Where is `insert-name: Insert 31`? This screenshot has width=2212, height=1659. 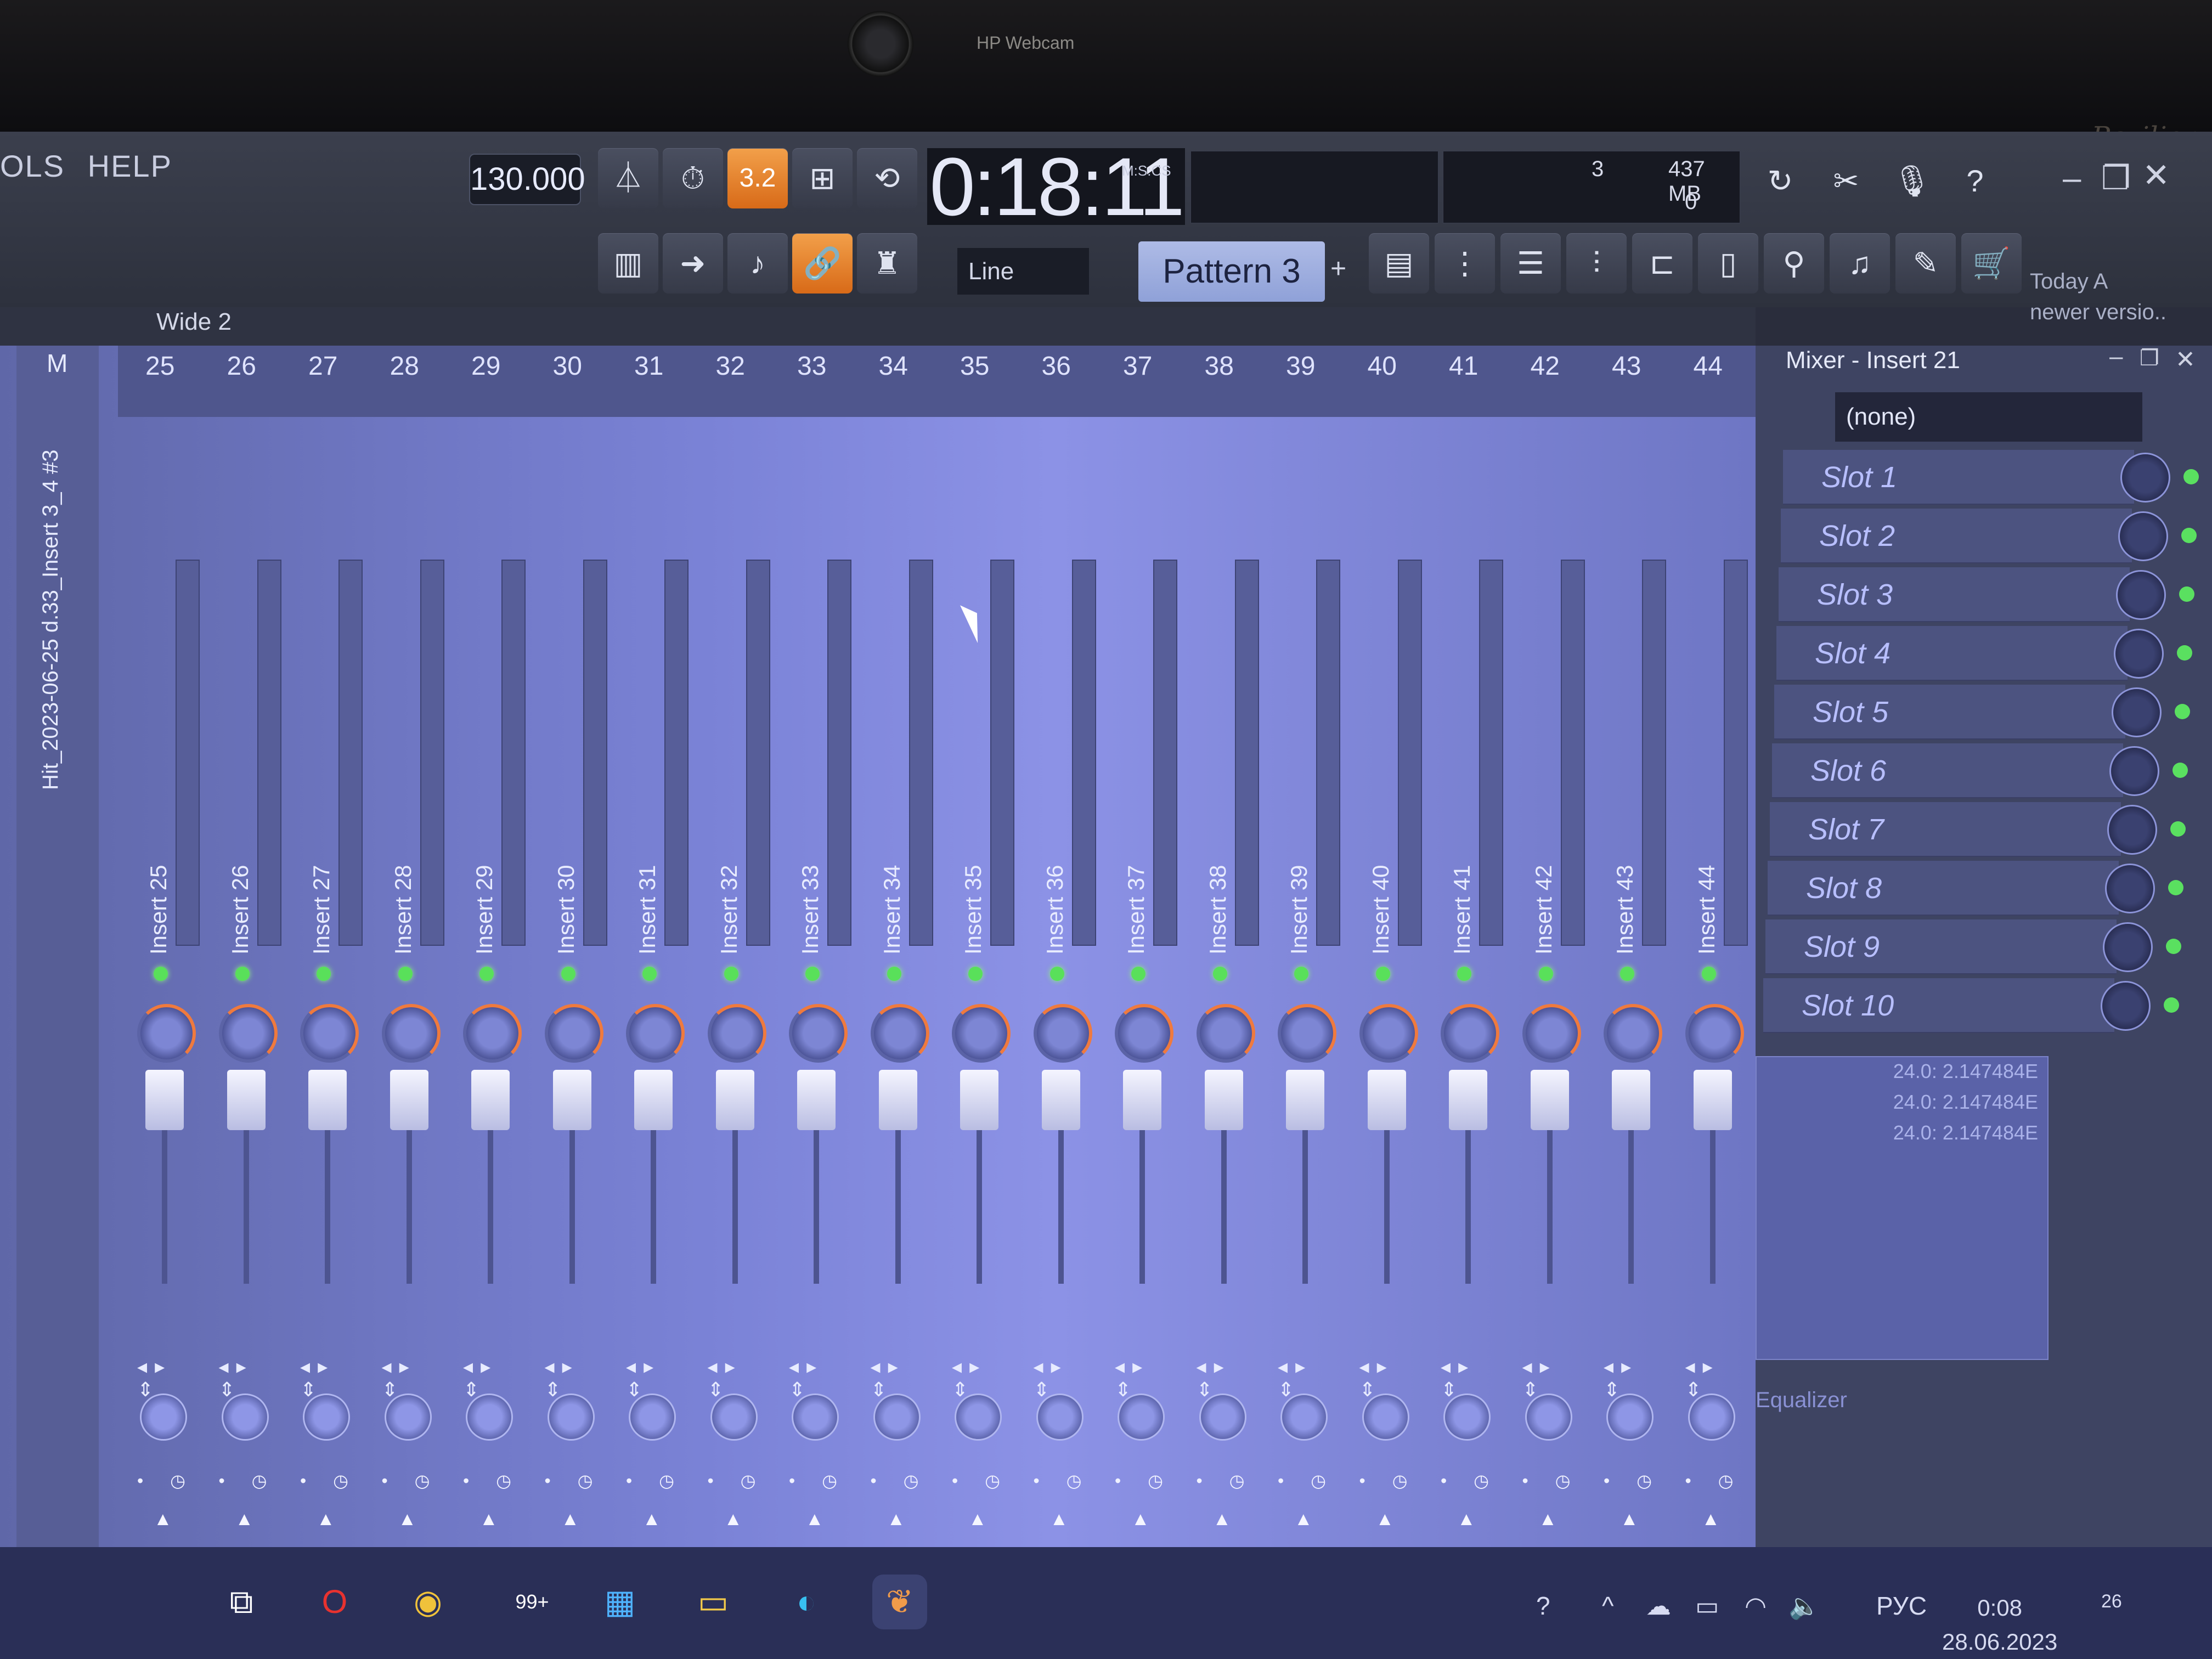 insert-name: Insert 31 is located at coordinates (647, 910).